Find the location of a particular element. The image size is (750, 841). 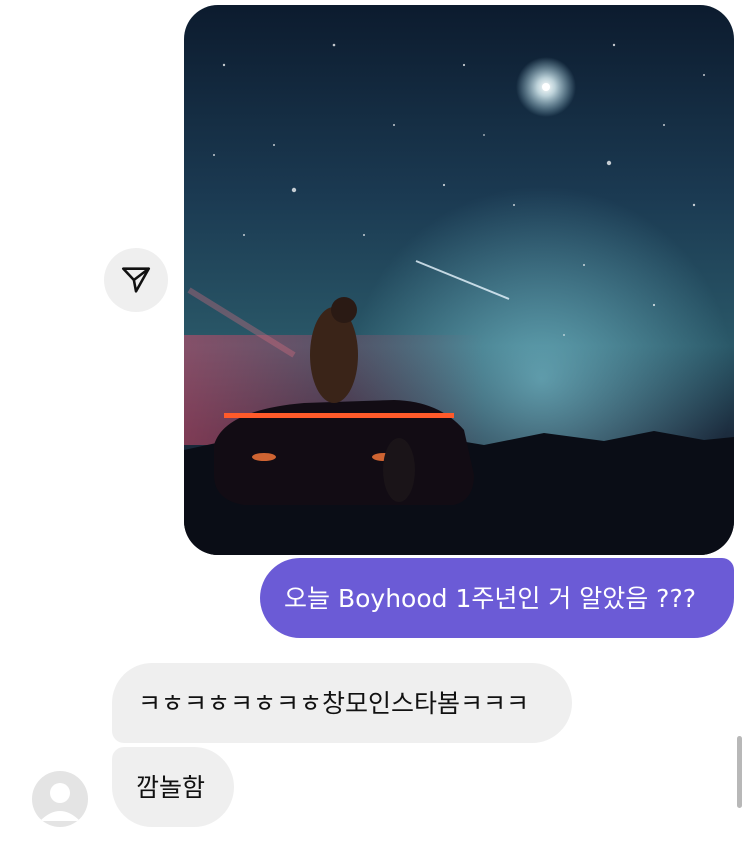

message-bubble-received: 깜놀함 is located at coordinates (173, 787).